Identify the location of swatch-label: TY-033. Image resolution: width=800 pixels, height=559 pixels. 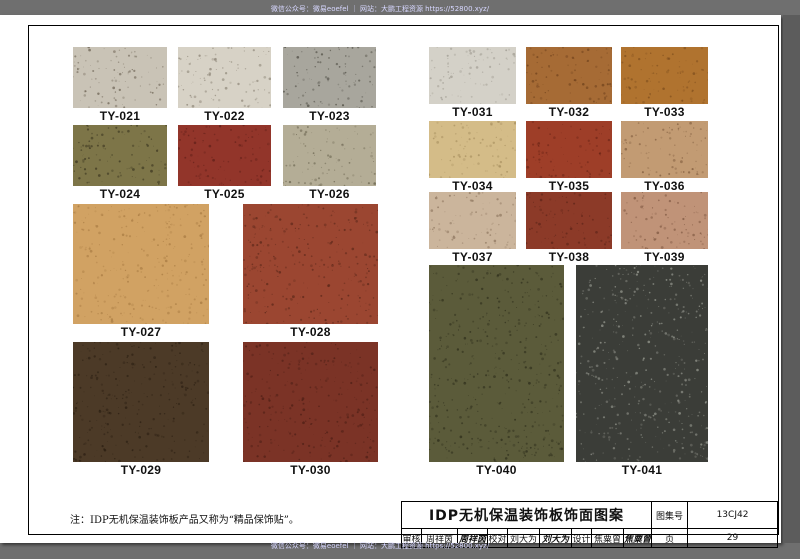
(664, 112).